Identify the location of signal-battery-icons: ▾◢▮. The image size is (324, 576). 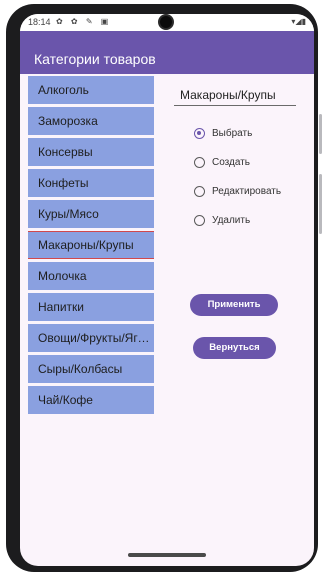
(298, 21).